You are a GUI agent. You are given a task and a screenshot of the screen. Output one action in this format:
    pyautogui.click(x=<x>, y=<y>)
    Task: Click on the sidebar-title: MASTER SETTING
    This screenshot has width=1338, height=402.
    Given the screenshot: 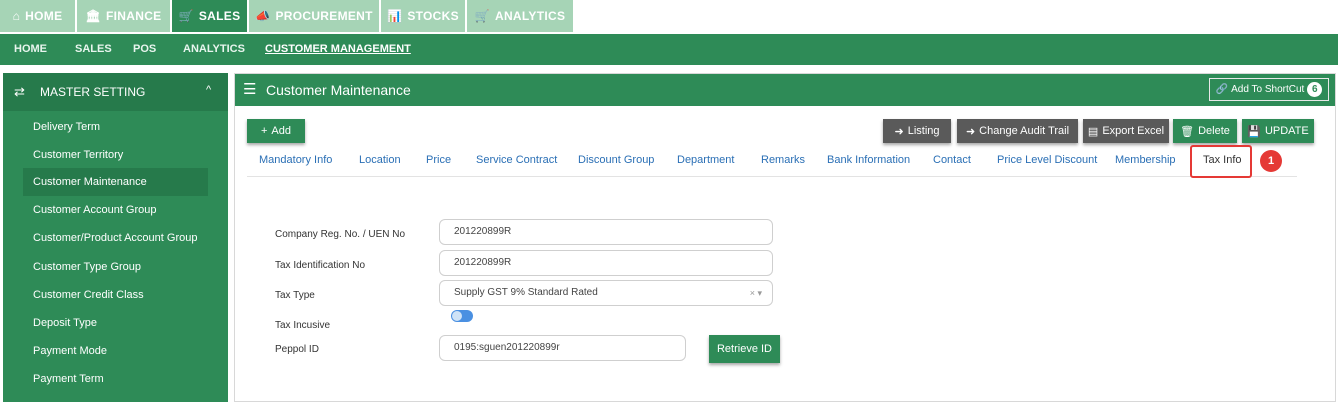 What is the action you would take?
    pyautogui.click(x=93, y=92)
    